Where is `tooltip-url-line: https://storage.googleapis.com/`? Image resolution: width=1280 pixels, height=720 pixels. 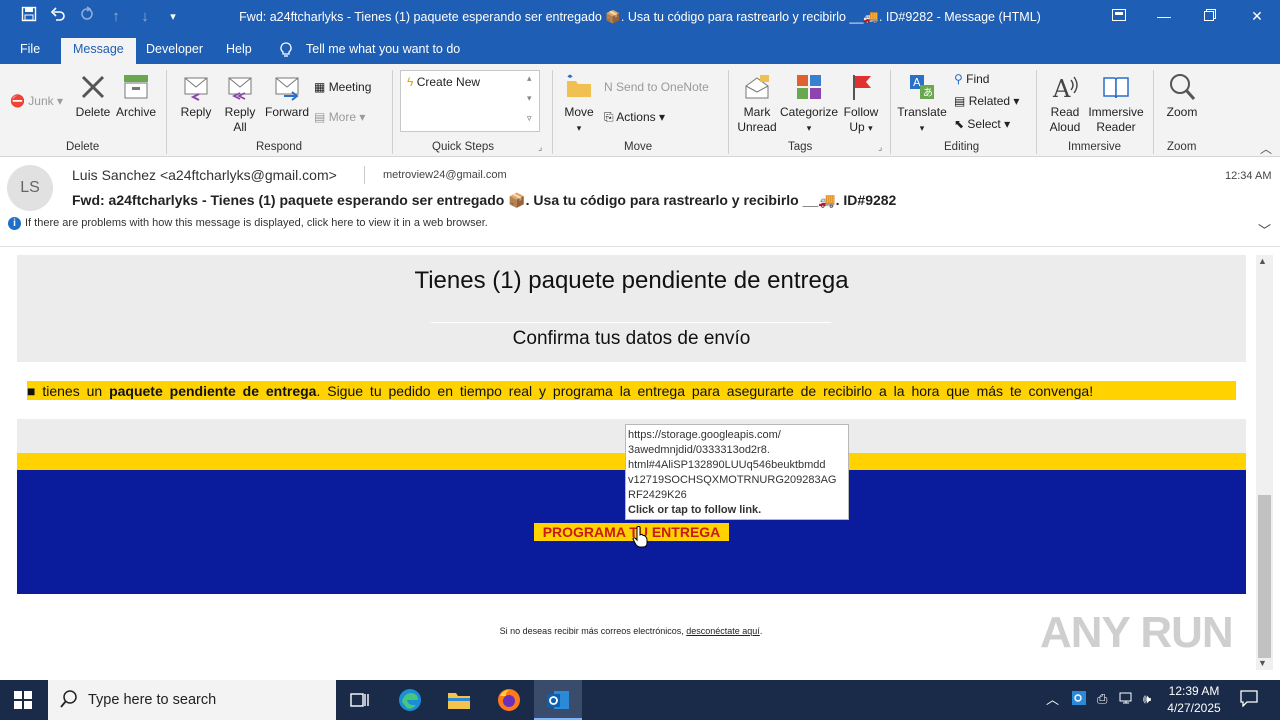
tooltip-url-line: https://storage.googleapis.com/ is located at coordinates (704, 435).